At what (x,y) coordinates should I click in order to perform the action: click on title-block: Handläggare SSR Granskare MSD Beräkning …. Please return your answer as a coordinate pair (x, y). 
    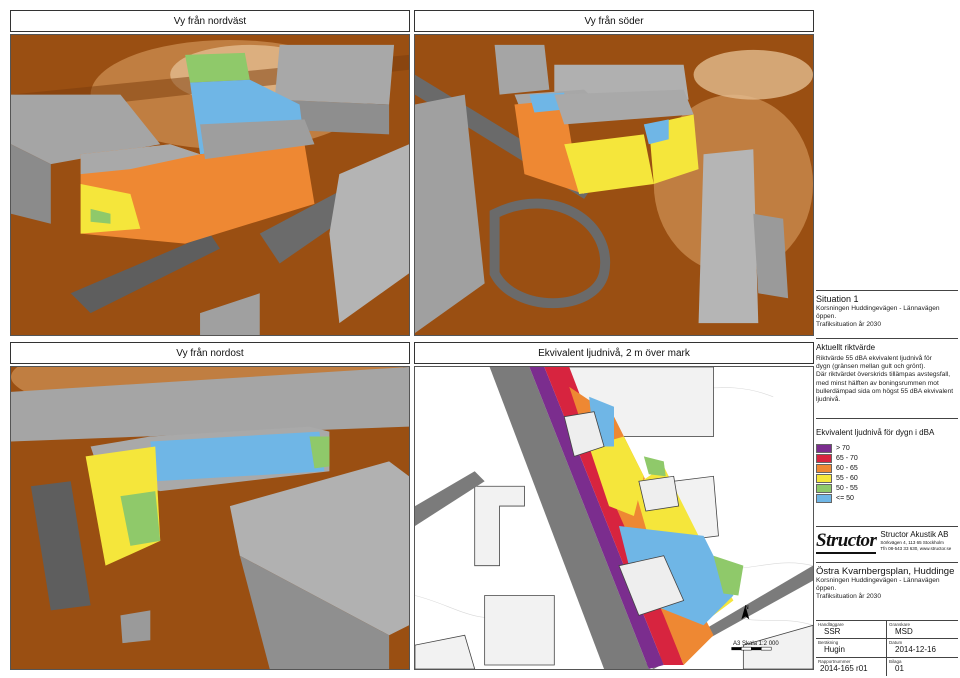
    Looking at the image, I should click on (887, 648).